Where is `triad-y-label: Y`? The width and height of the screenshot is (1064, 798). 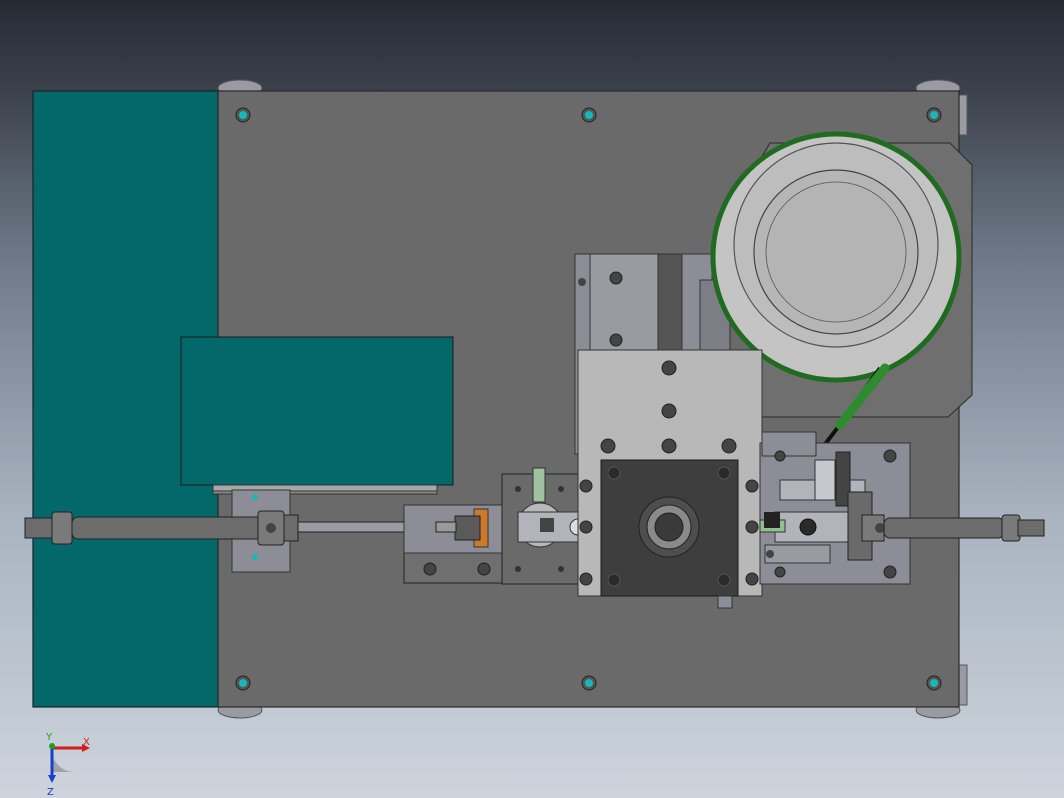 triad-y-label: Y is located at coordinates (49, 737).